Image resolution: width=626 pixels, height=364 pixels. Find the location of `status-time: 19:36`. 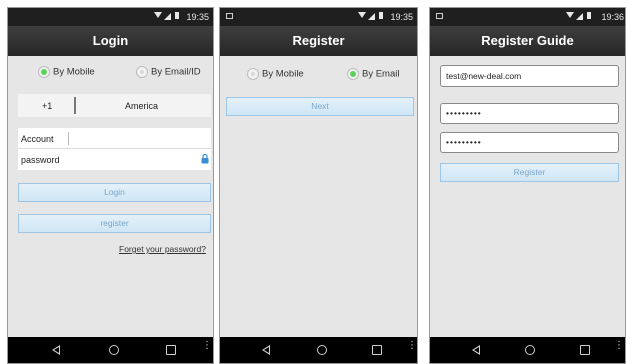

status-time: 19:36 is located at coordinates (612, 17).